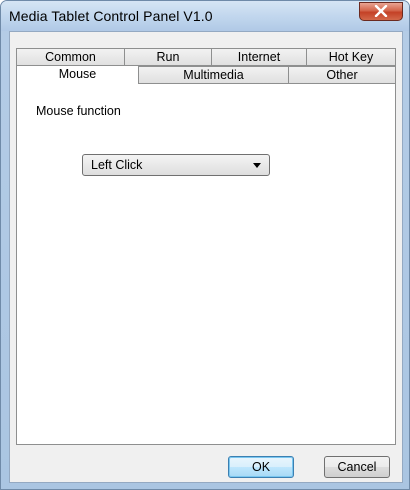  I want to click on tab-hot-key: Hot Key, so click(351, 57).